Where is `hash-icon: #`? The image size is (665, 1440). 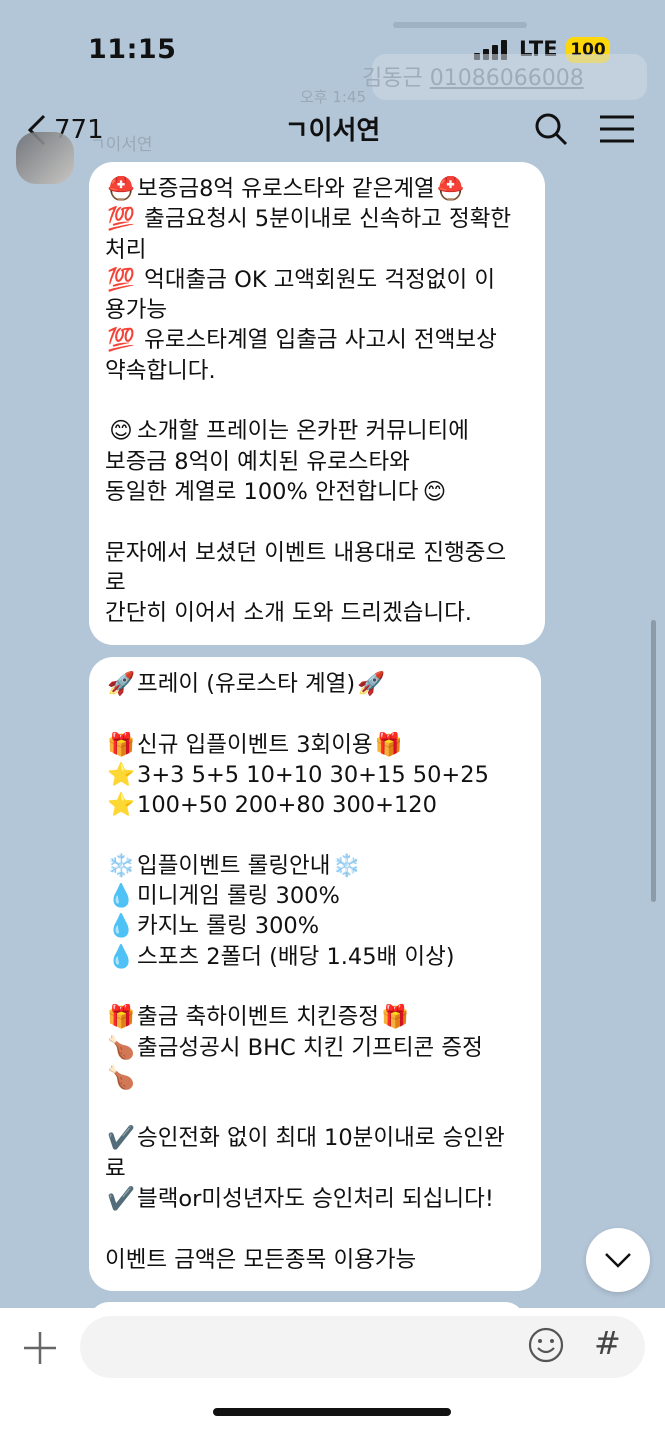
hash-icon: # is located at coordinates (607, 1343).